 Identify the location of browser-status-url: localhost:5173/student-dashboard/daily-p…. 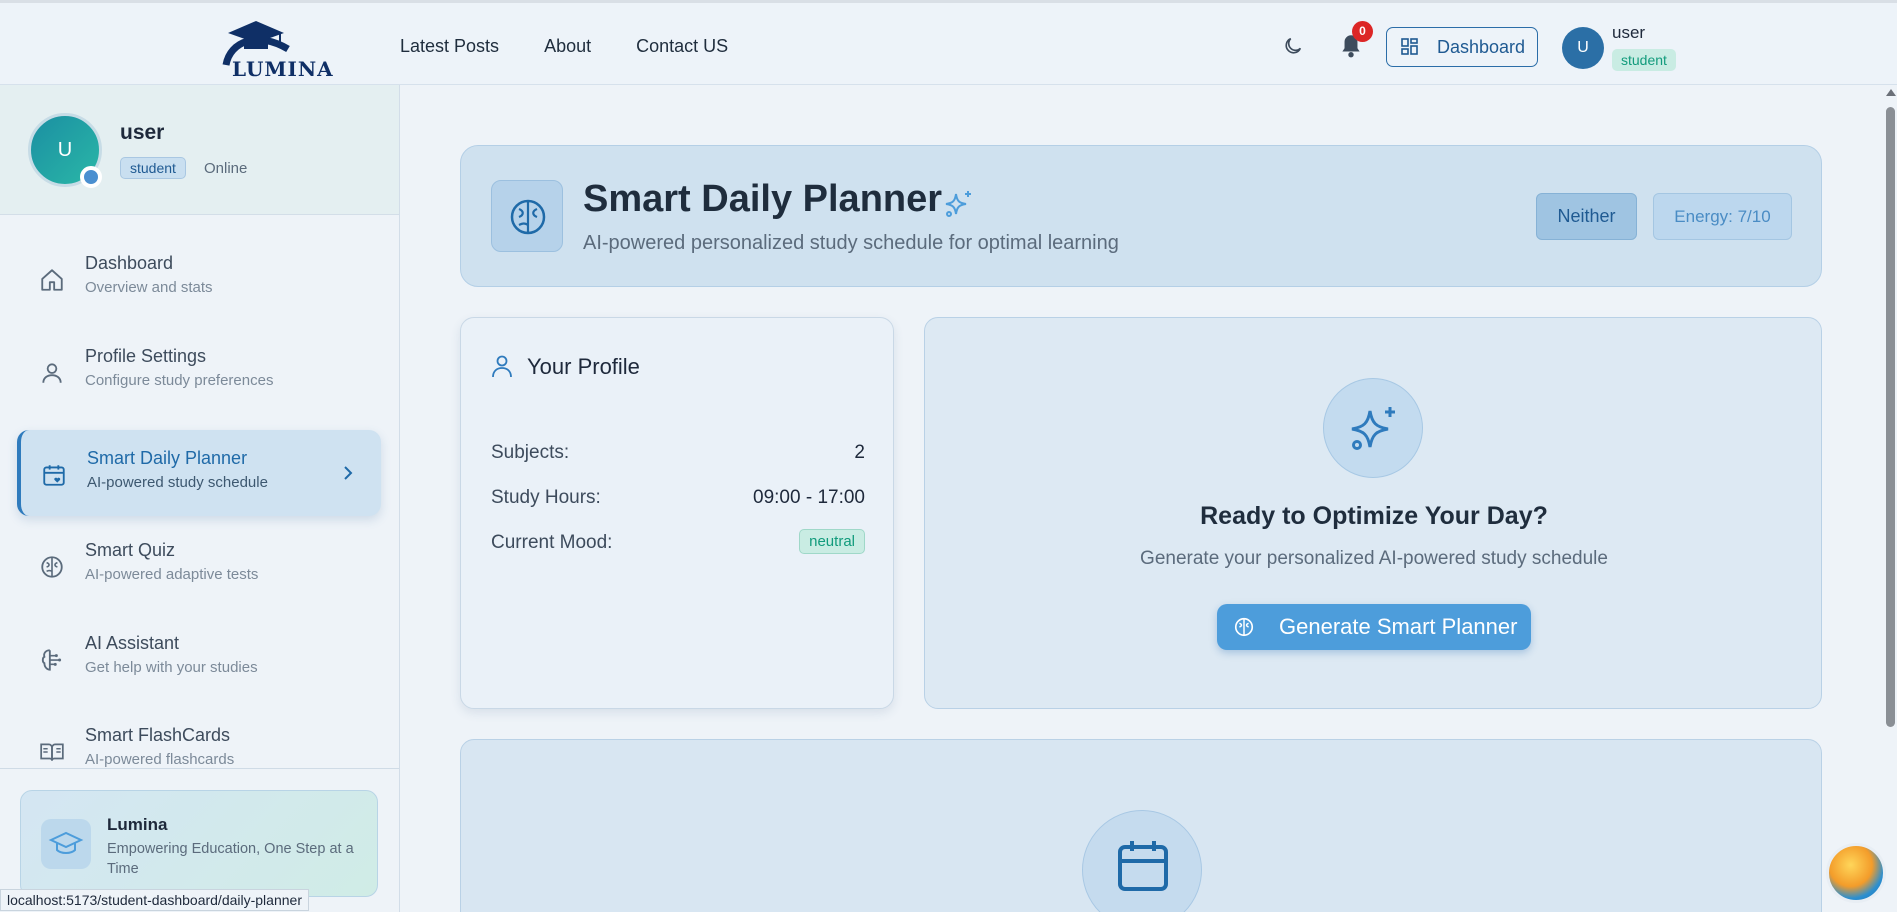
(154, 900).